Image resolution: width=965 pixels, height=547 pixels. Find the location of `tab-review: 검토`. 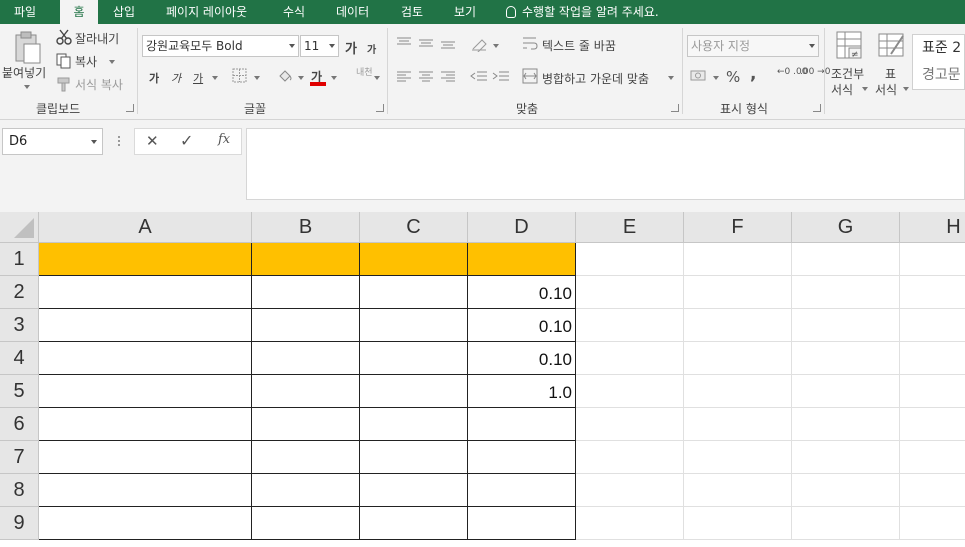

tab-review: 검토 is located at coordinates (412, 12).